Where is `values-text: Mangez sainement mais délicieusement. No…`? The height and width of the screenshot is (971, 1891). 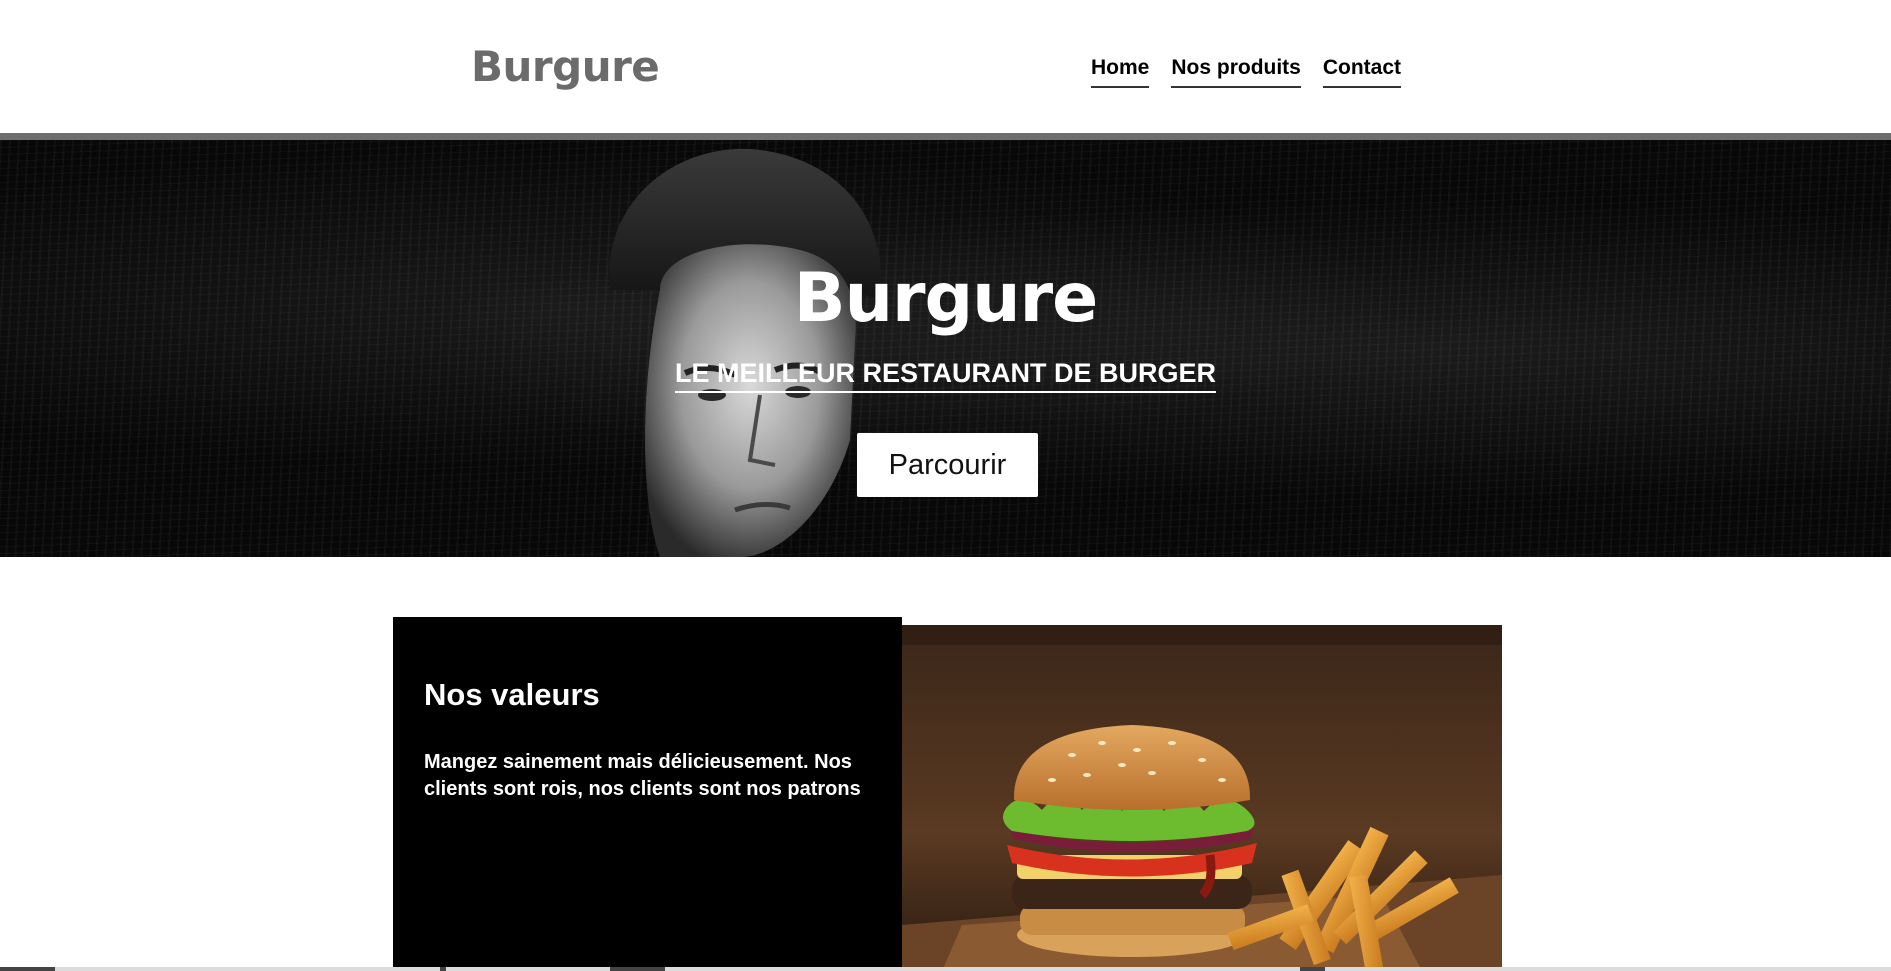
values-text: Mangez sainement mais délicieusement. No… is located at coordinates (642, 775).